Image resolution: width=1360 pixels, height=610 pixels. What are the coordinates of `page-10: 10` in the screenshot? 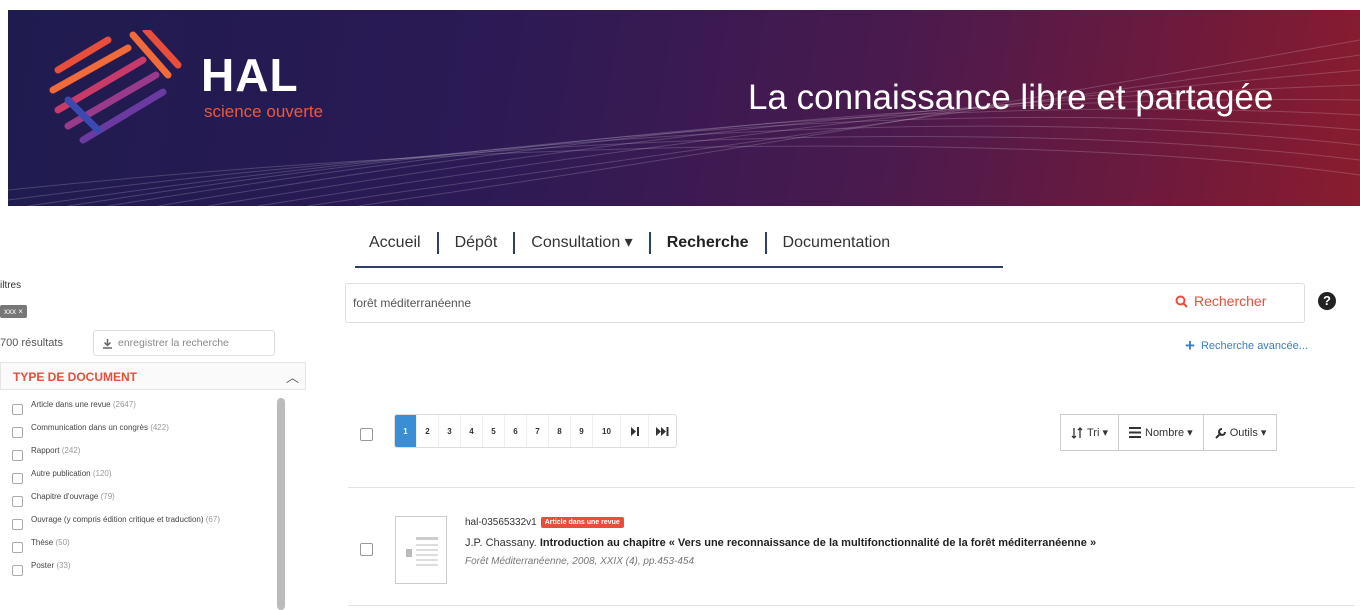 It's located at (607, 431).